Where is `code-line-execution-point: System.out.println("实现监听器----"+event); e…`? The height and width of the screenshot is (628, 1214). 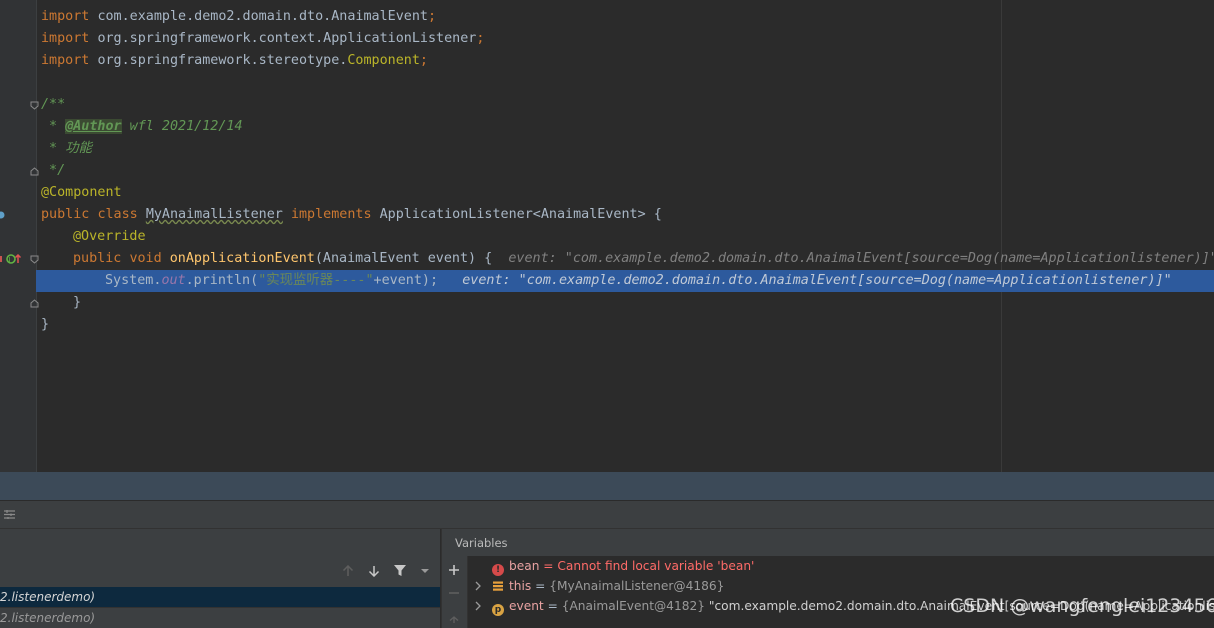
code-line-execution-point: System.out.println("实现监听器----"+event); e… is located at coordinates (625, 281).